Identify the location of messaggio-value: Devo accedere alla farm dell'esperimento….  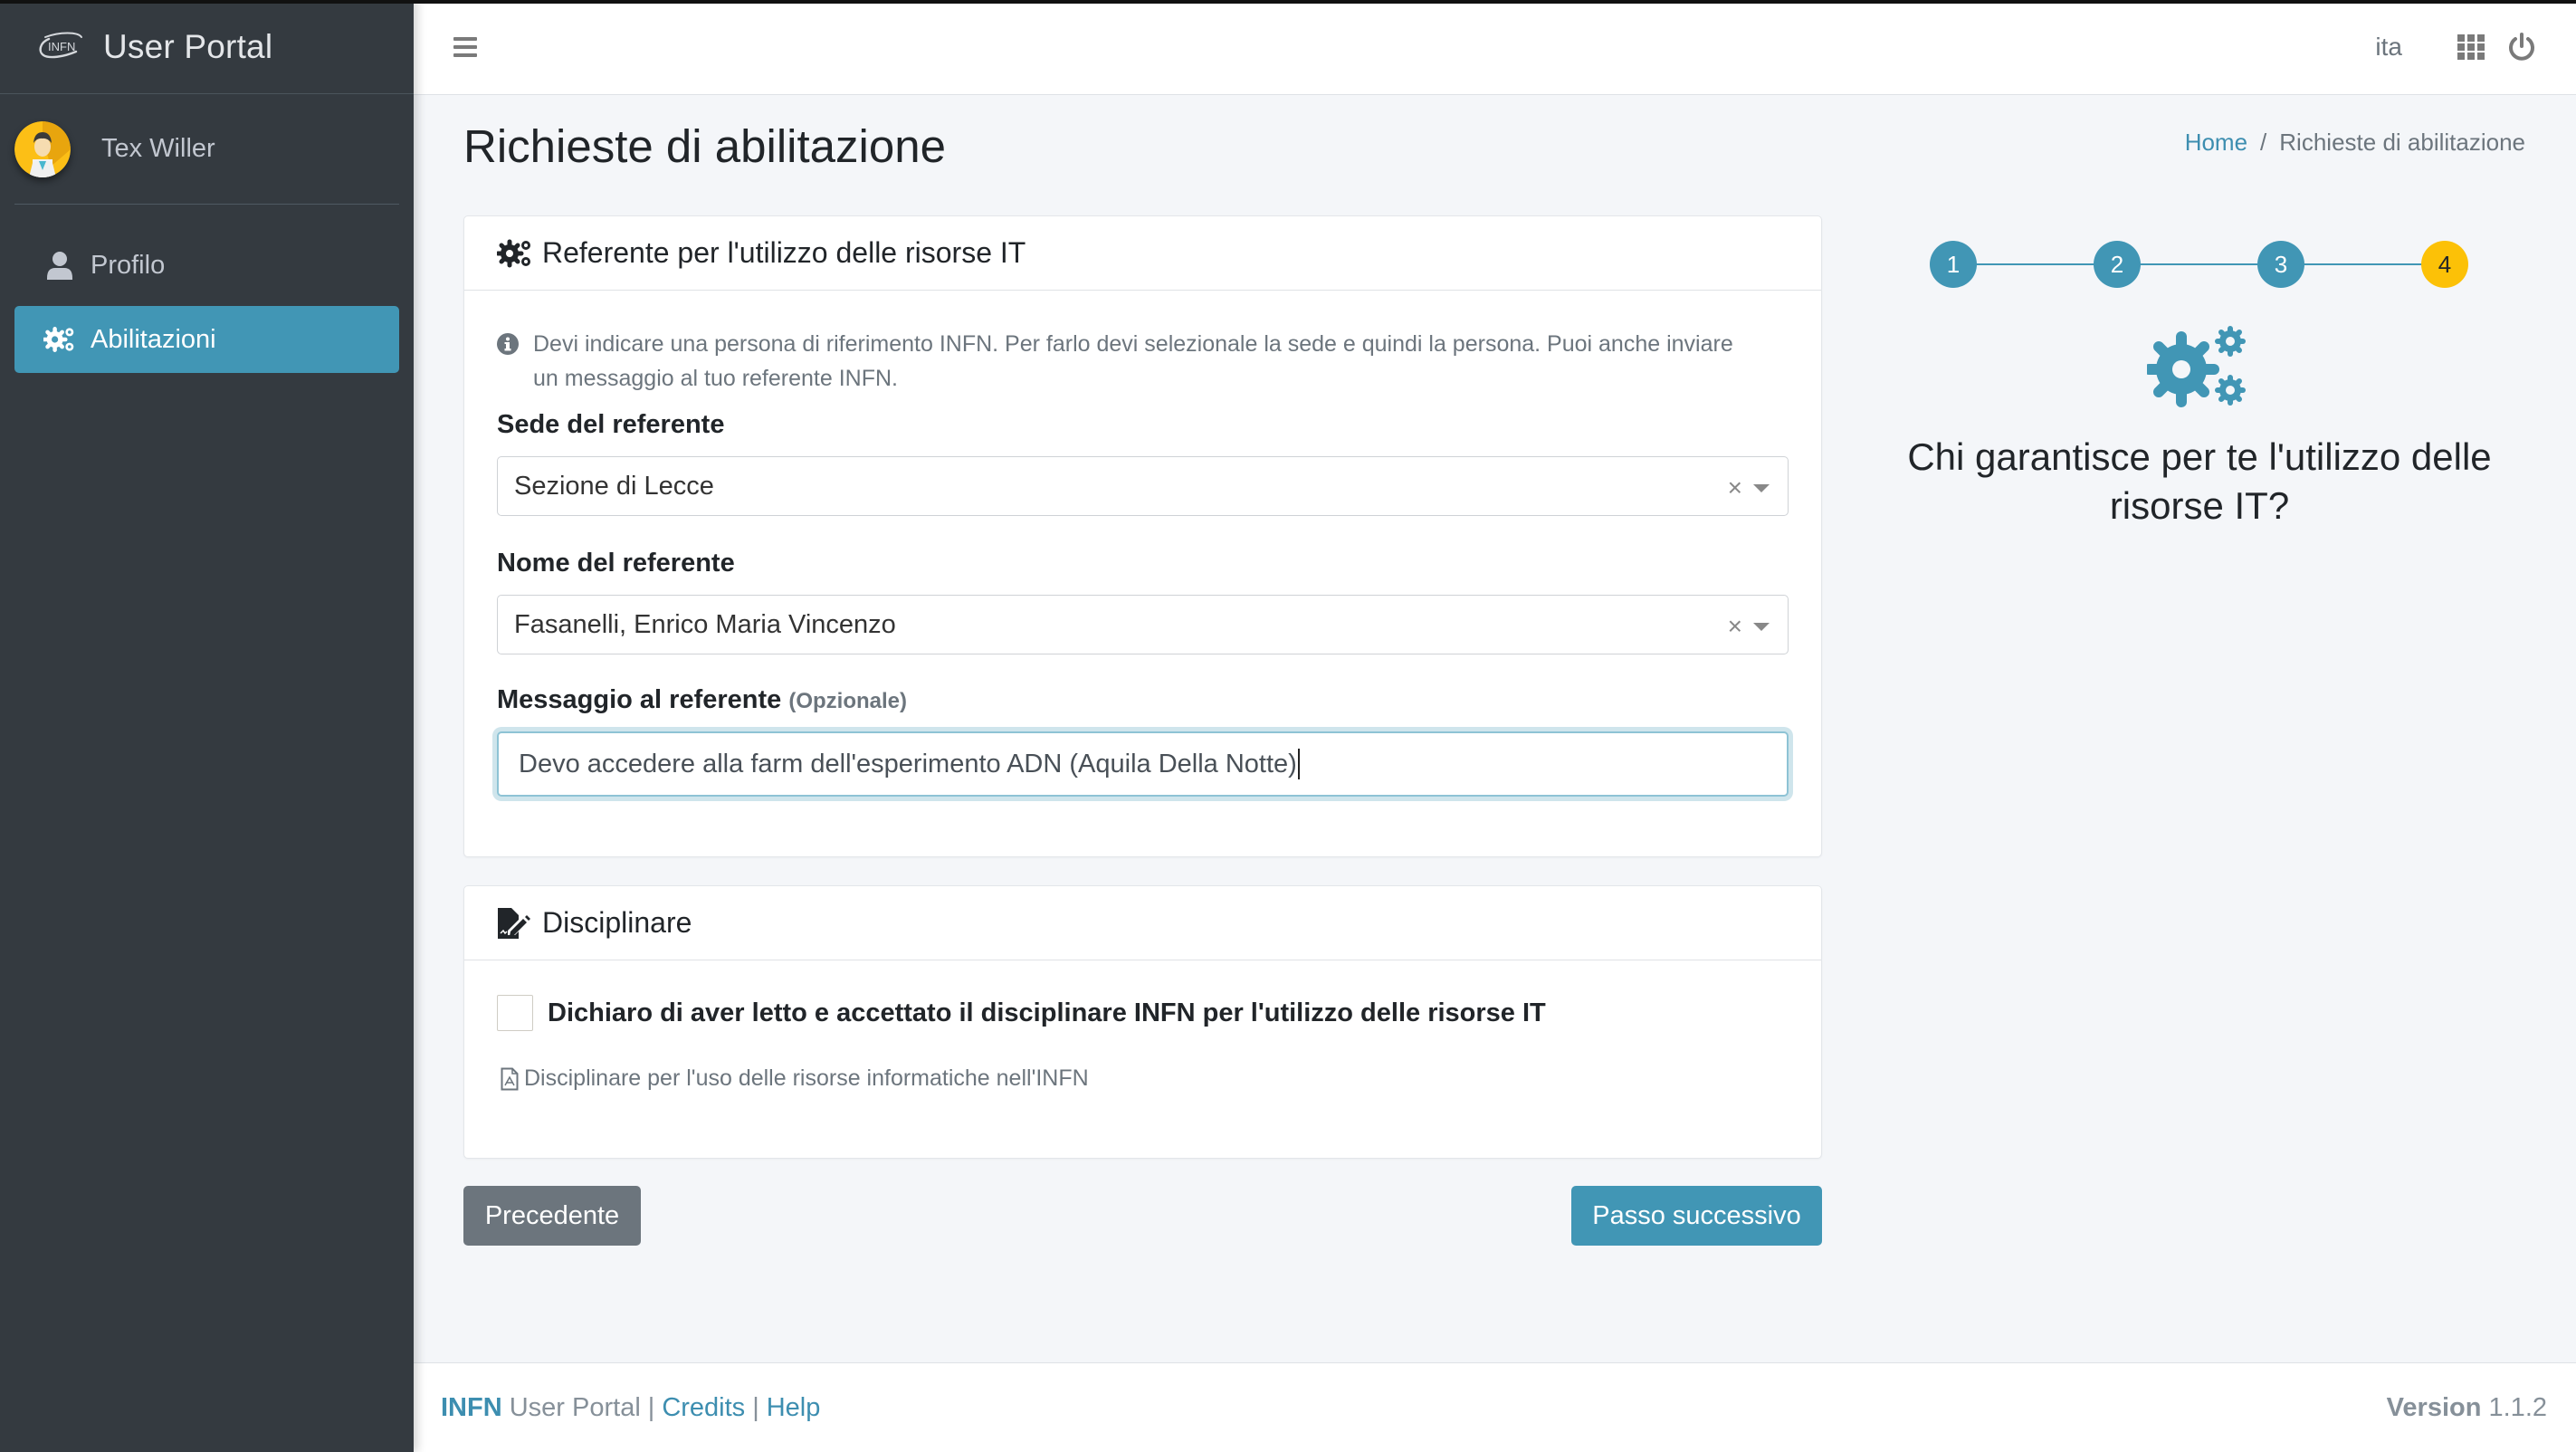
(908, 764).